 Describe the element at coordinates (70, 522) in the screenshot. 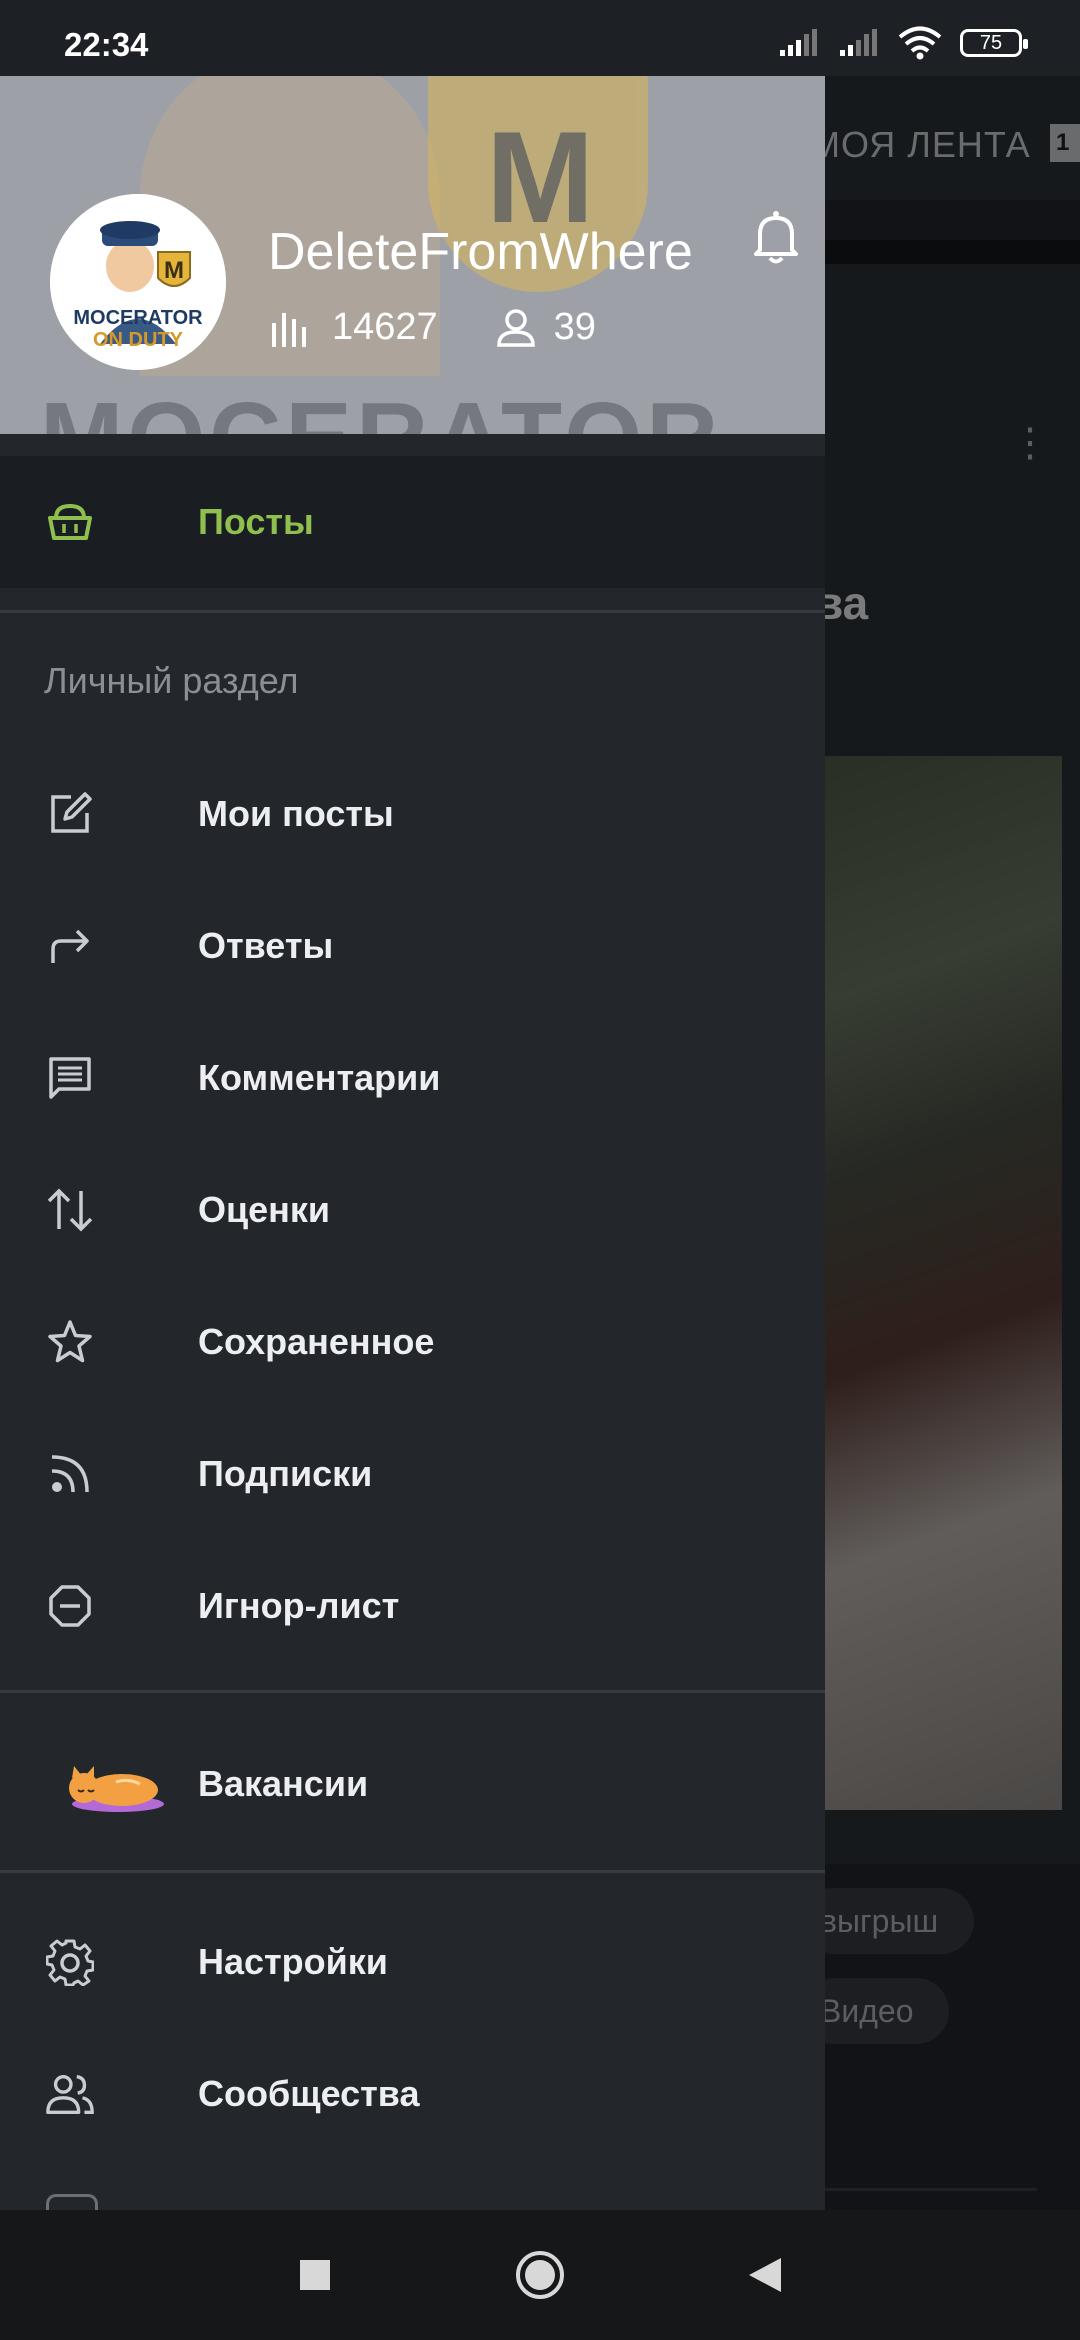

I see `basket-icon` at that location.